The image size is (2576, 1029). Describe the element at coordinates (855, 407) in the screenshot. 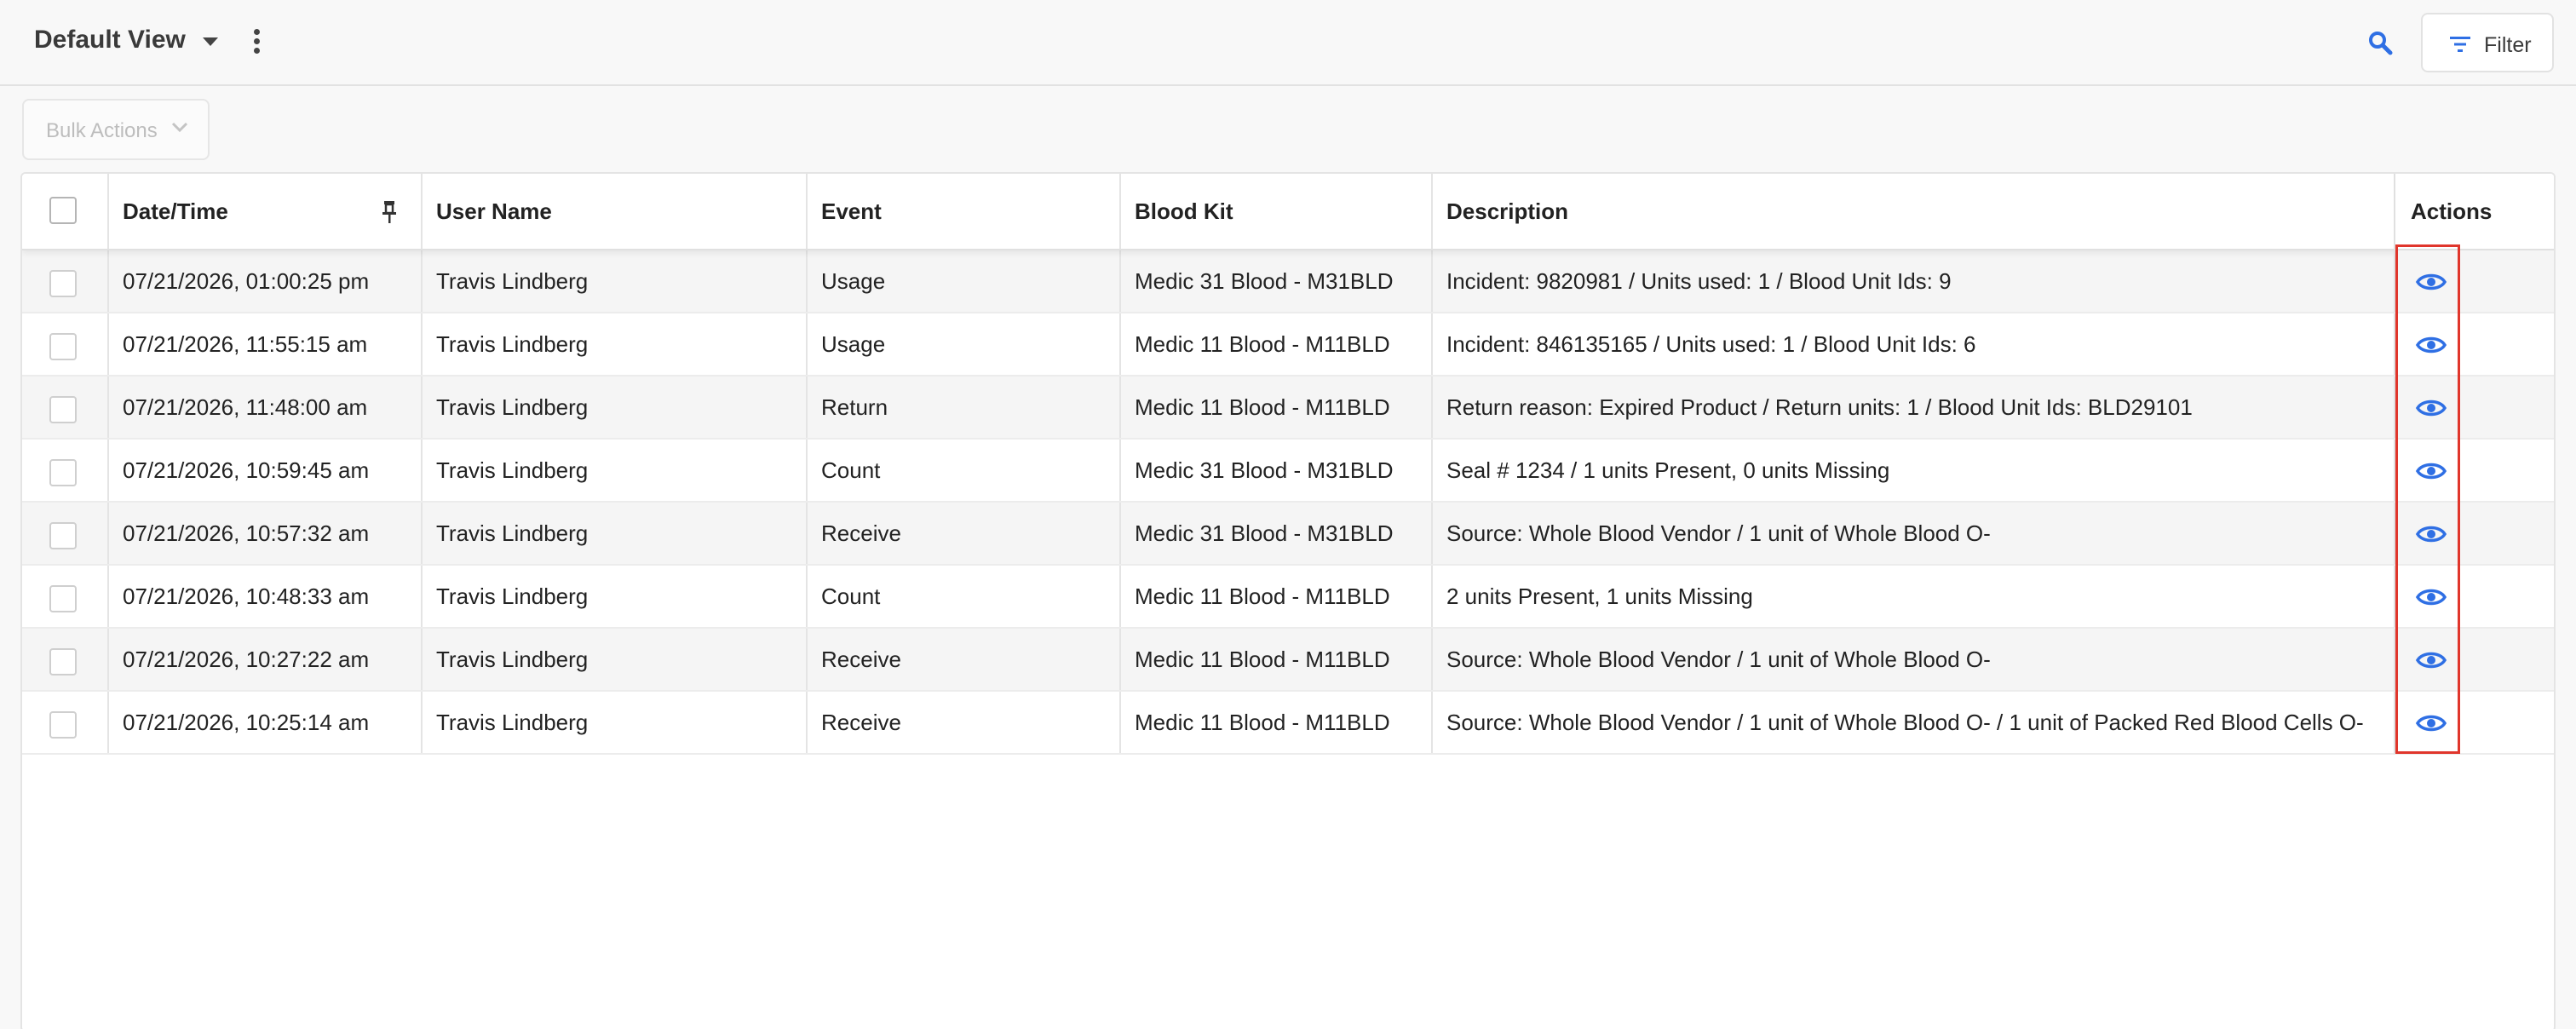

I see `cell-event: Return` at that location.